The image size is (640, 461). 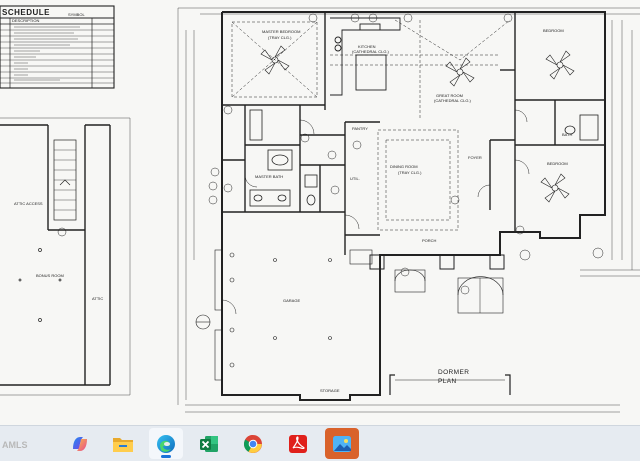 I want to click on room-label-porch: PORCH, so click(x=429, y=240).